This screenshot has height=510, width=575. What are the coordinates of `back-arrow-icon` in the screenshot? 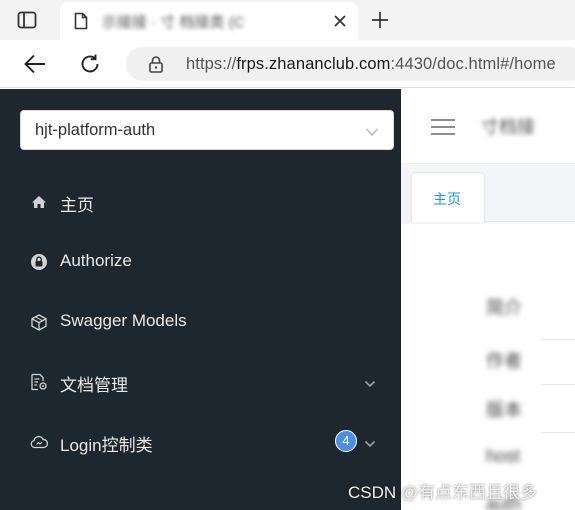 It's located at (35, 64).